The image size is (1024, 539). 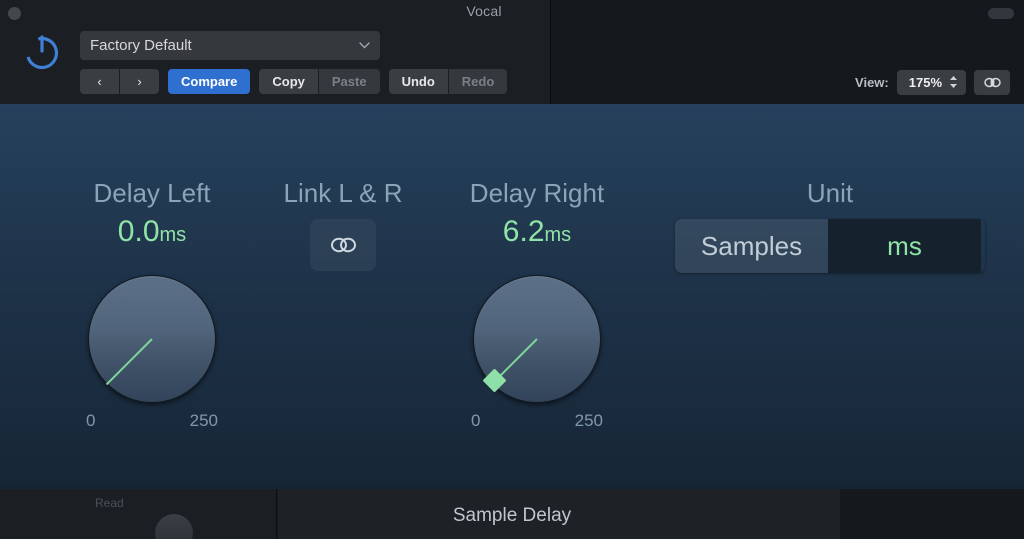 What do you see at coordinates (42, 51) in the screenshot?
I see `power-icon` at bounding box center [42, 51].